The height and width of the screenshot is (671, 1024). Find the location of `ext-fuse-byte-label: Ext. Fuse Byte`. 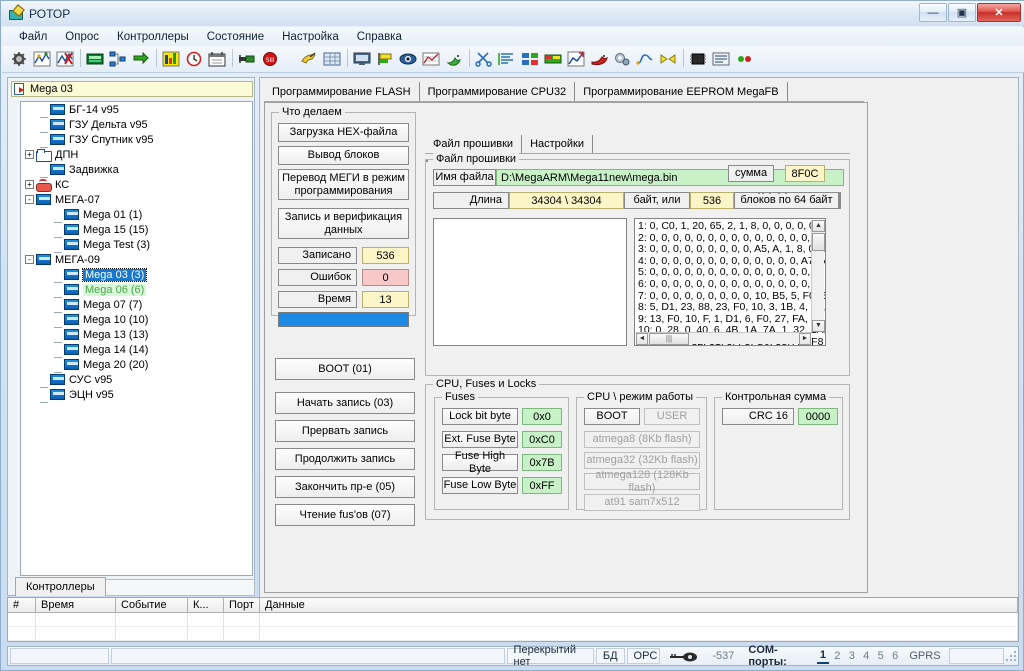

ext-fuse-byte-label: Ext. Fuse Byte is located at coordinates (480, 439).